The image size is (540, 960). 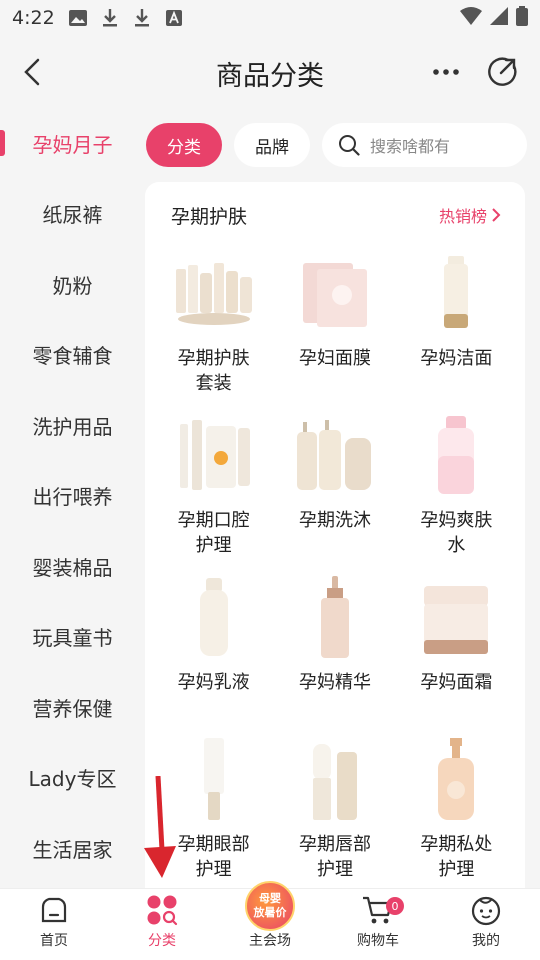 I want to click on section-title: 孕期护肤, so click(x=209, y=216).